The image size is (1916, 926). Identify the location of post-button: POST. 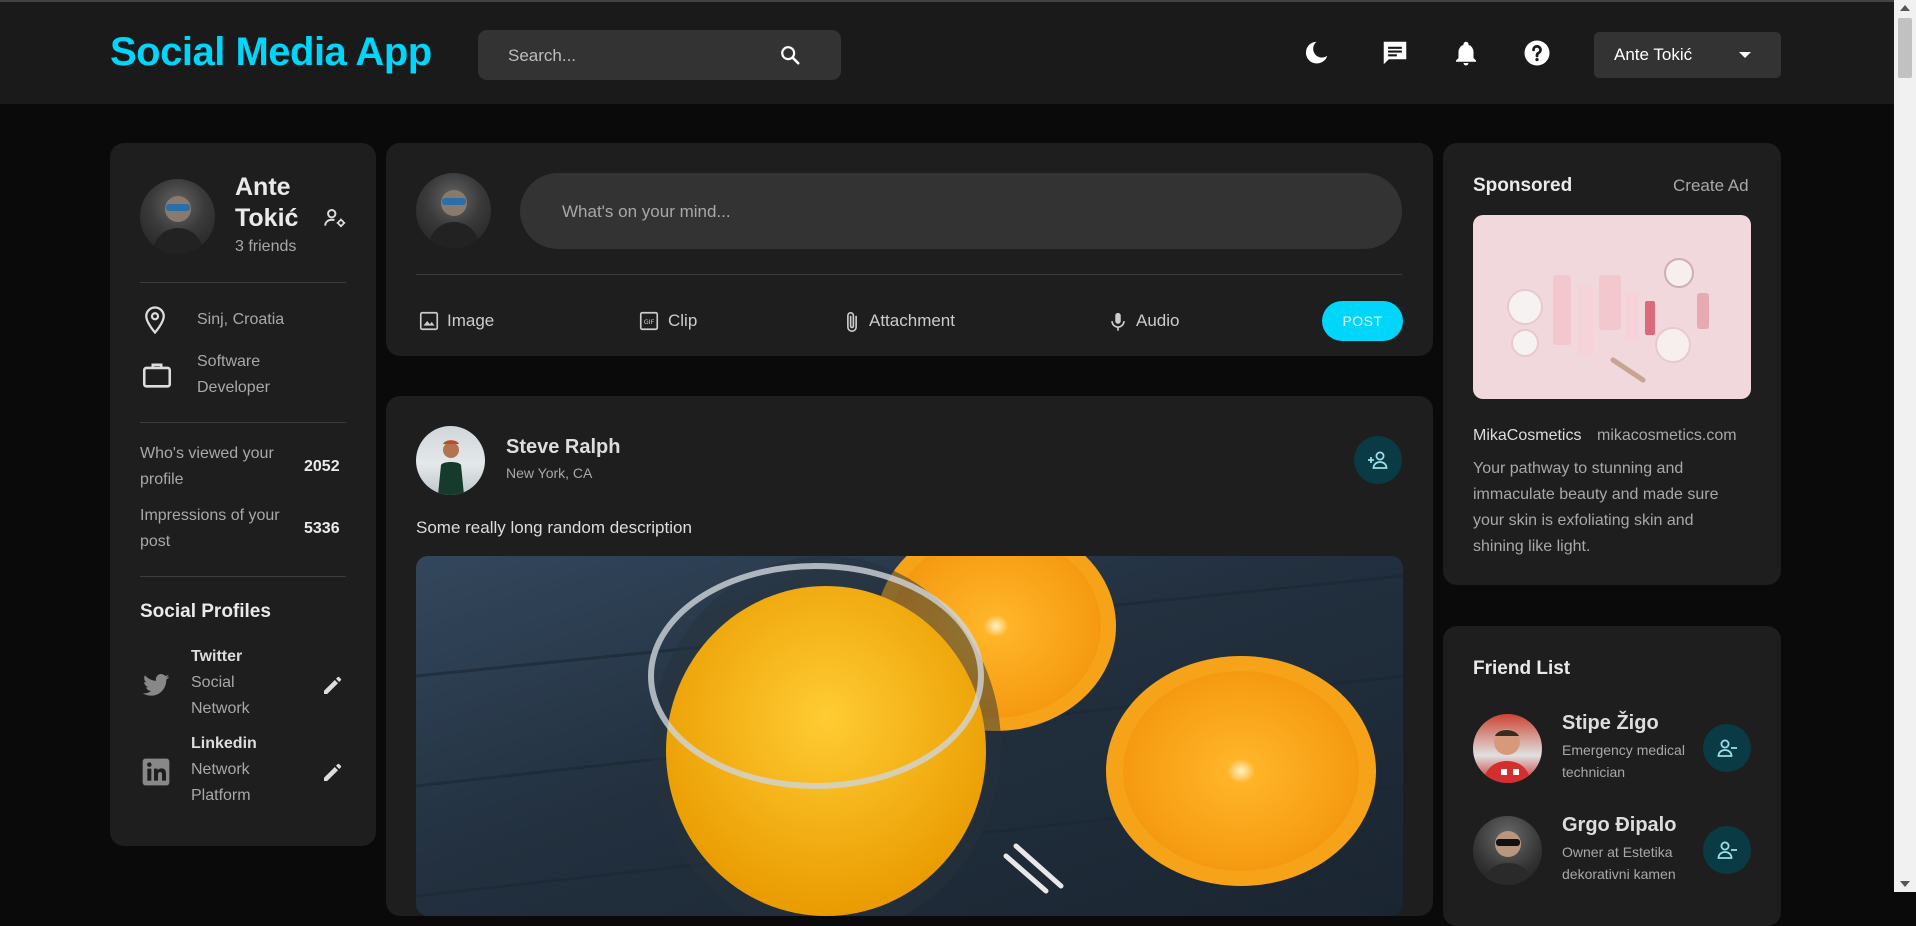
(1362, 321).